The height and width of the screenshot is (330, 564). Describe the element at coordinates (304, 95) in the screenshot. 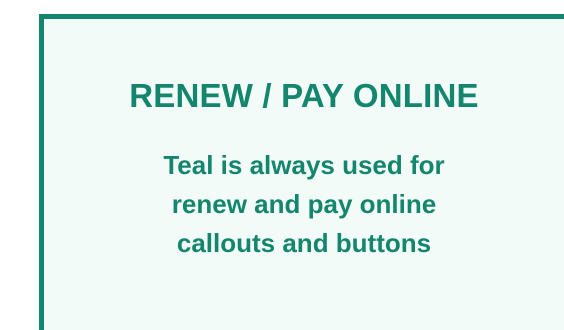

I see `callout-title: RENEW / PAY ONLINE` at that location.